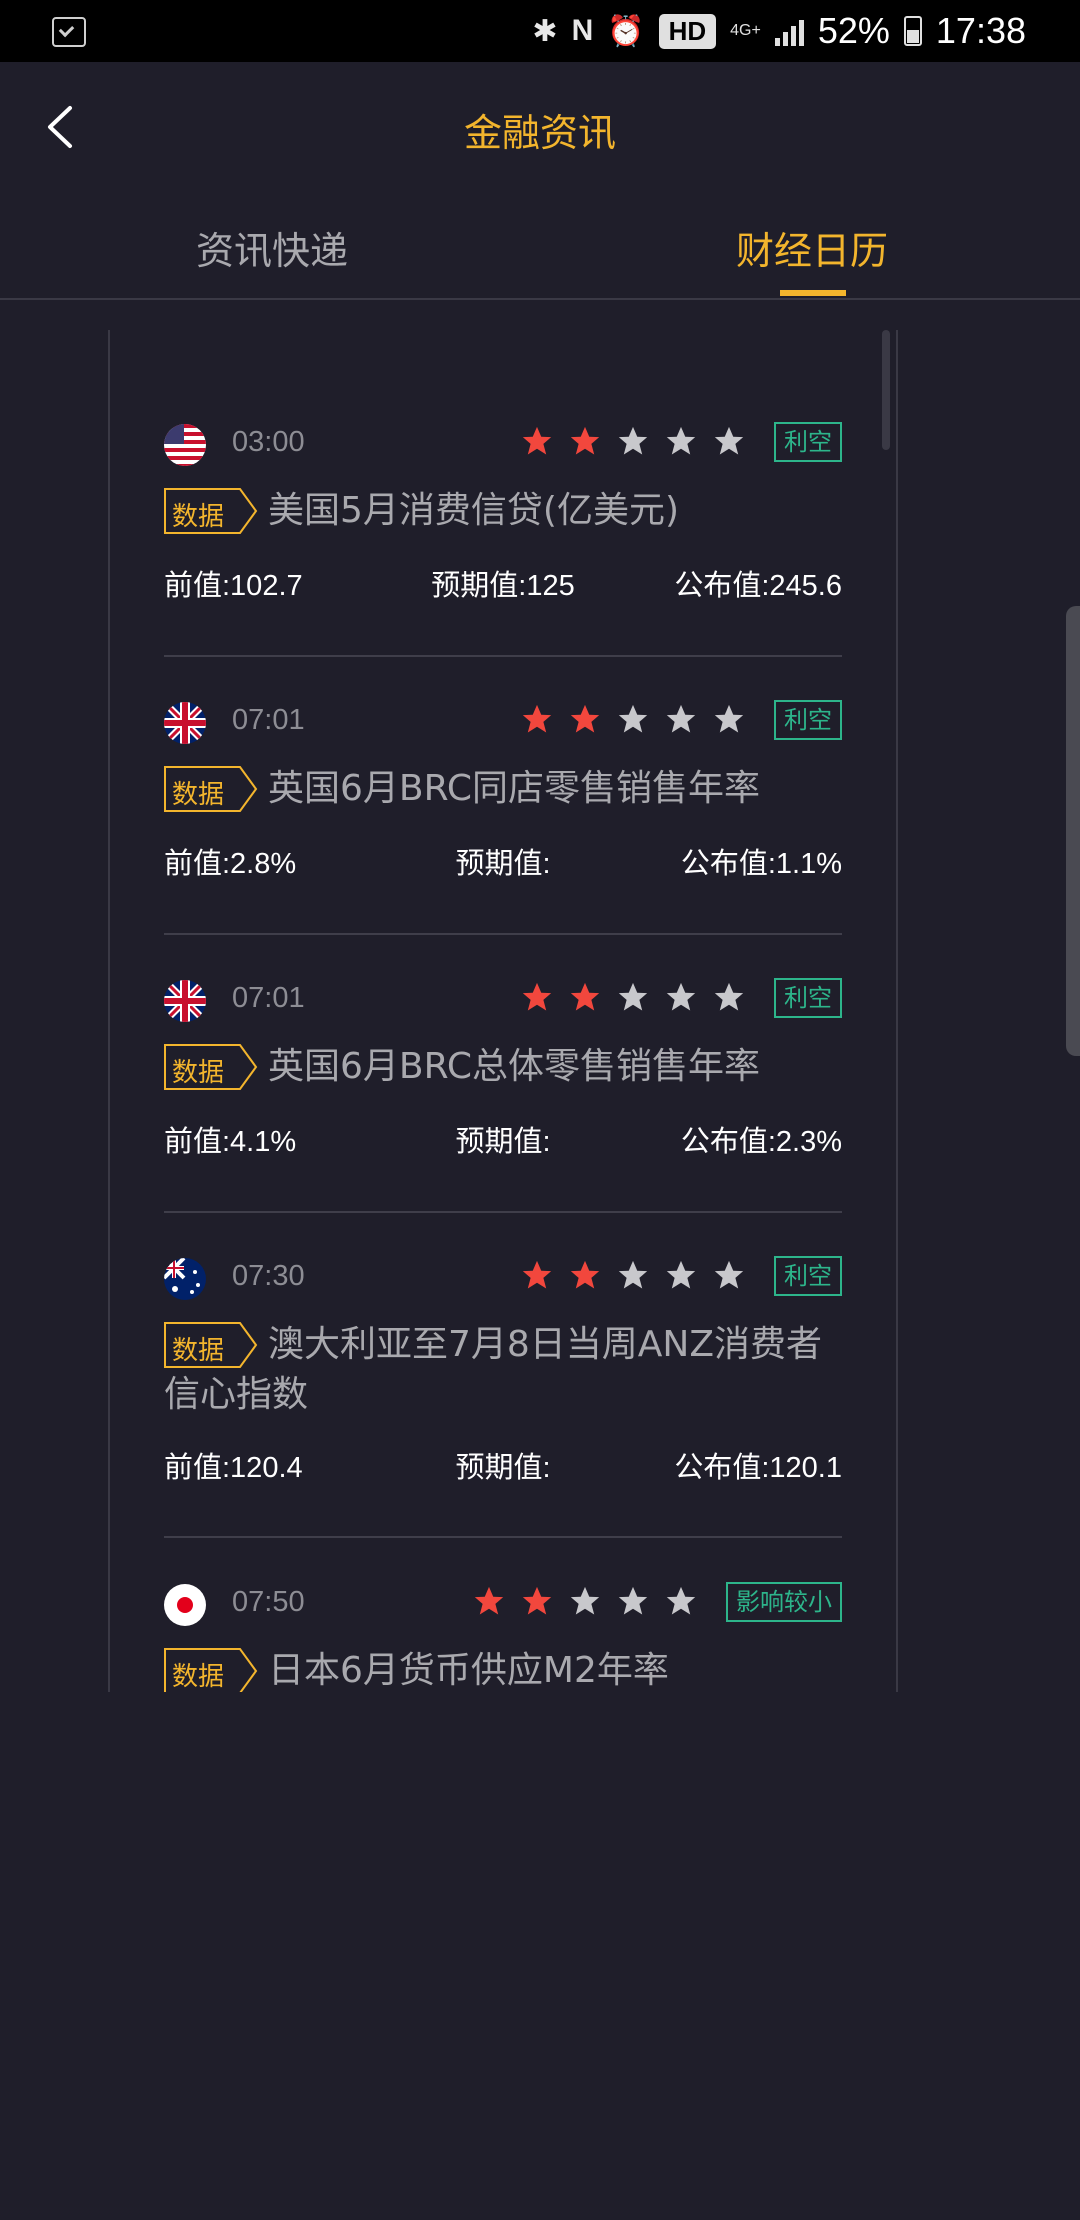 The height and width of the screenshot is (2220, 1080). Describe the element at coordinates (69, 32) in the screenshot. I see `task-check-icon` at that location.